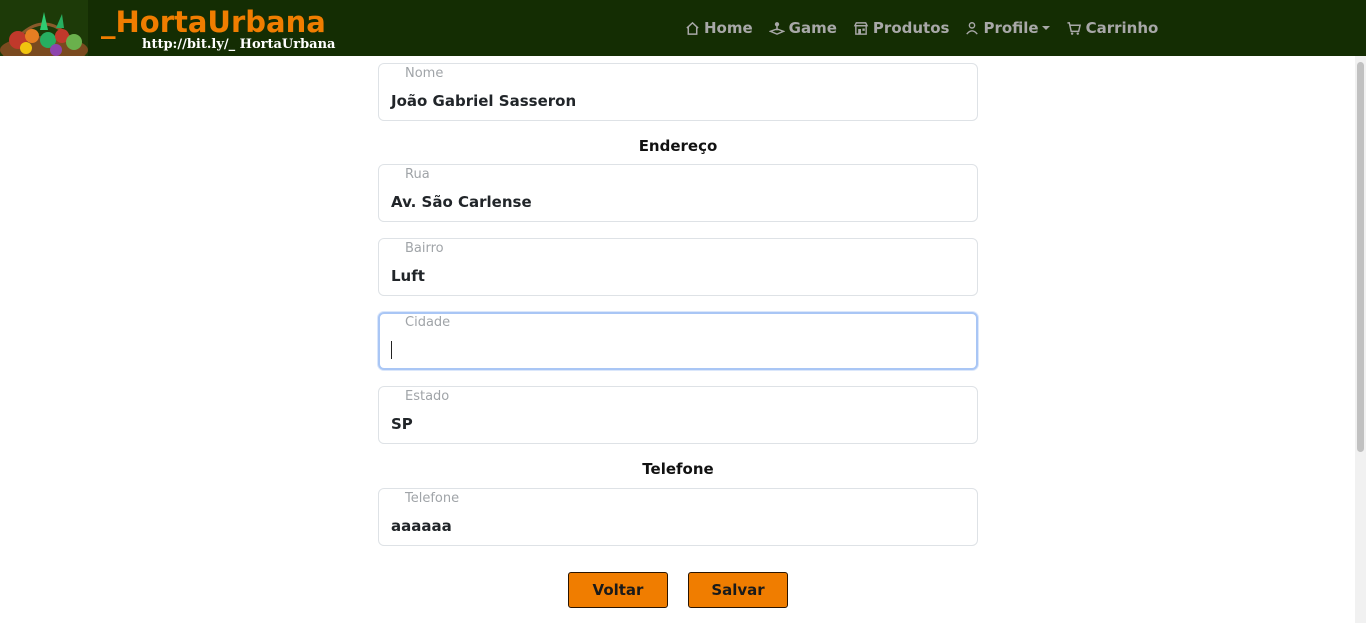  What do you see at coordinates (427, 396) in the screenshot?
I see `estado-label: Estado` at bounding box center [427, 396].